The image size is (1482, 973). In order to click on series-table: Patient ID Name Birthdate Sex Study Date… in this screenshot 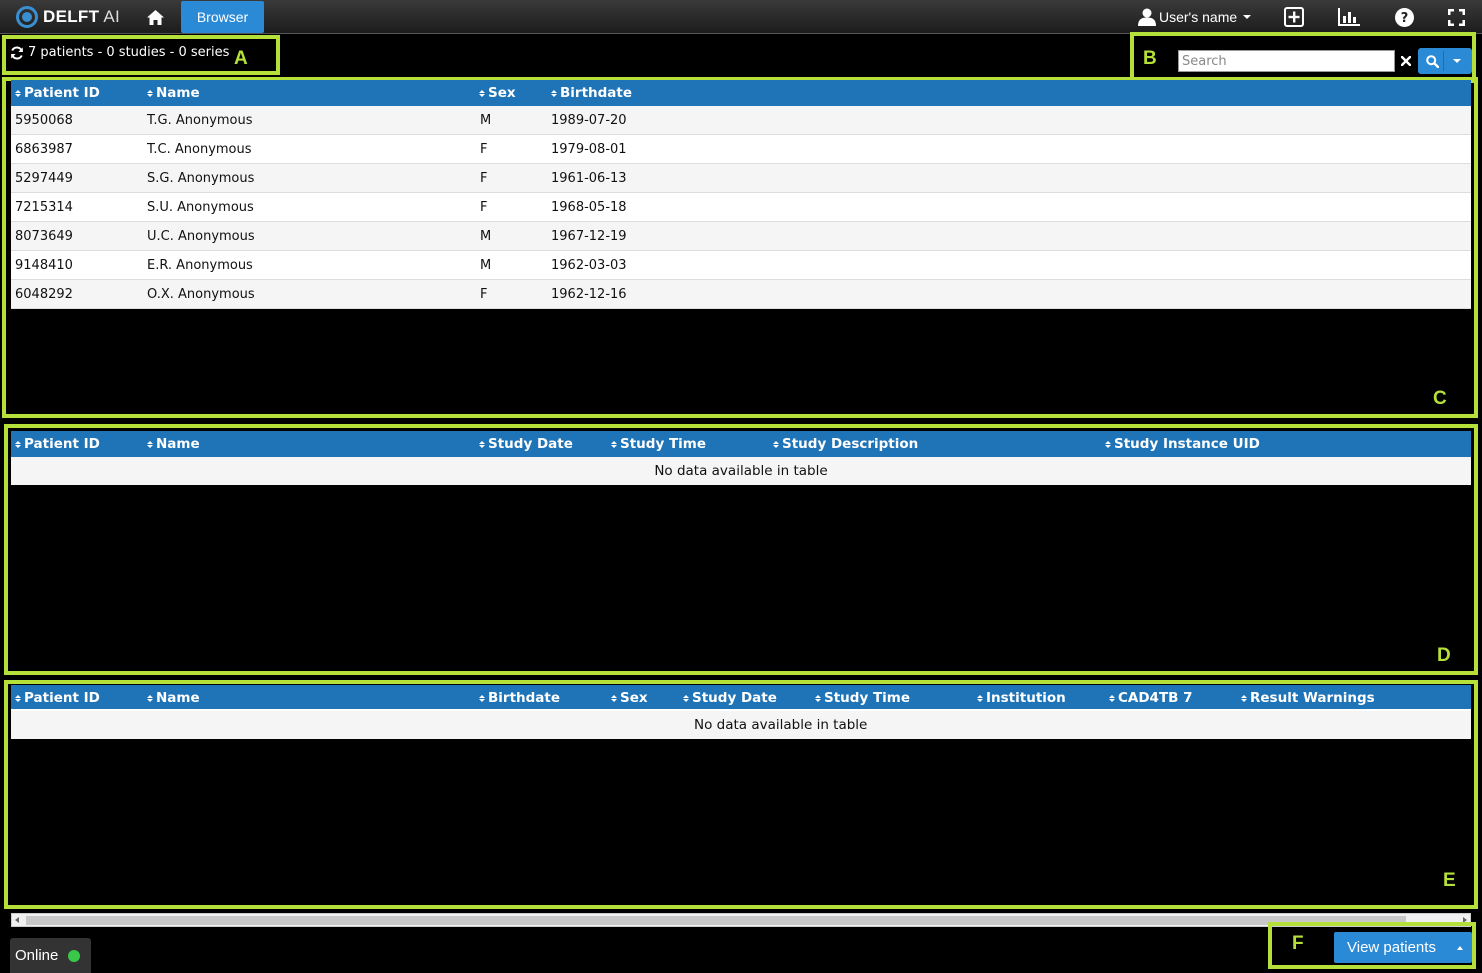, I will do `click(741, 712)`.